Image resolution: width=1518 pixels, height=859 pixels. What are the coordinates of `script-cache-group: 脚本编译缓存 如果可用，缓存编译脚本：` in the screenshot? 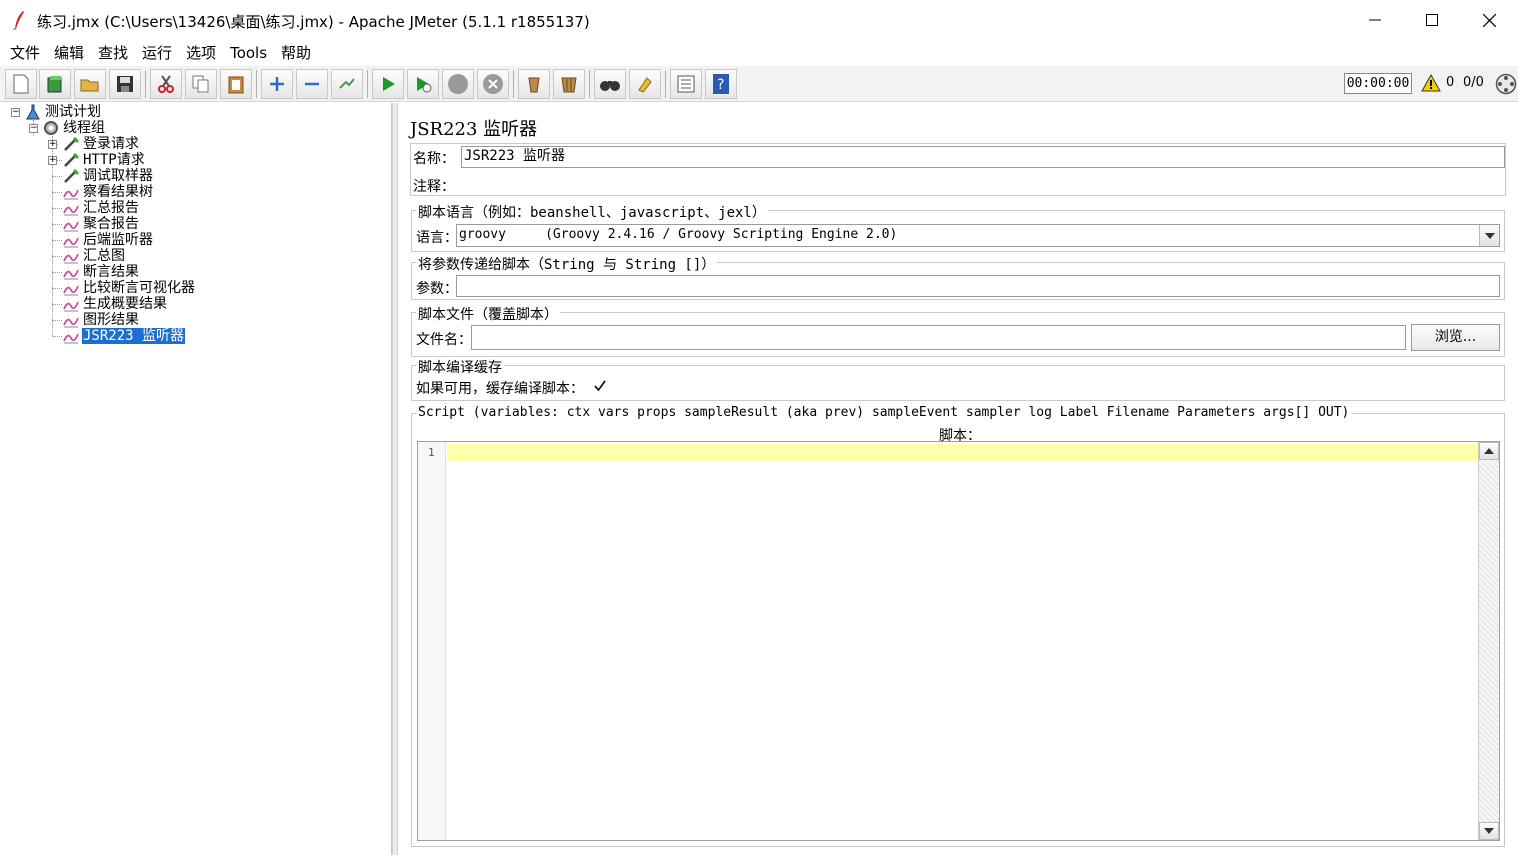 It's located at (958, 379).